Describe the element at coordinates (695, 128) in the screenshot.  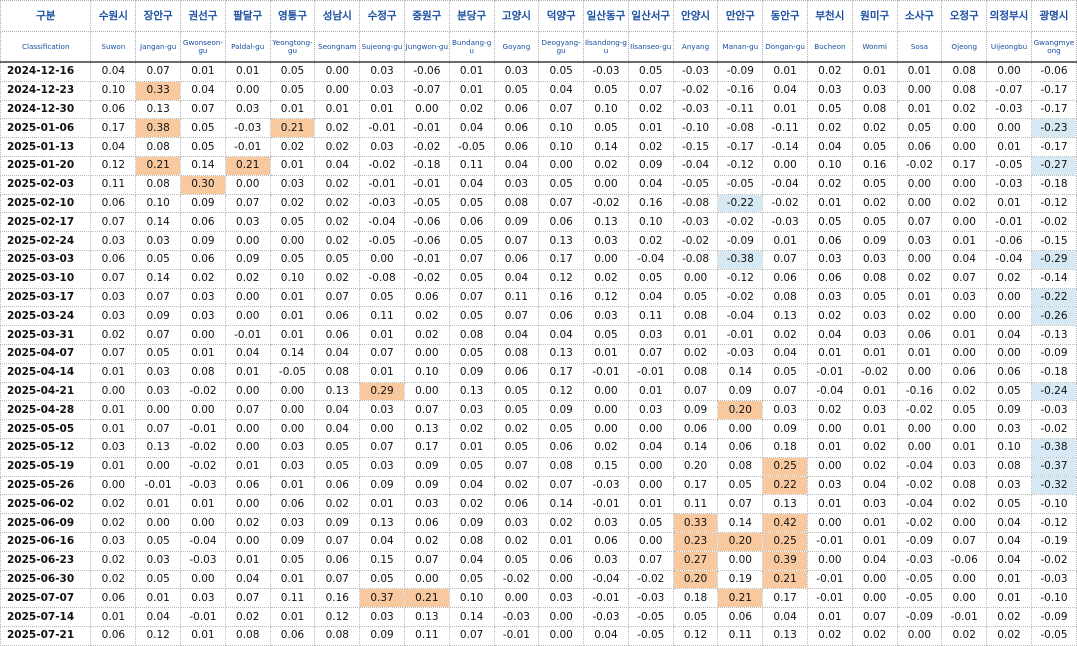
I see `value-cell: -0.10` at that location.